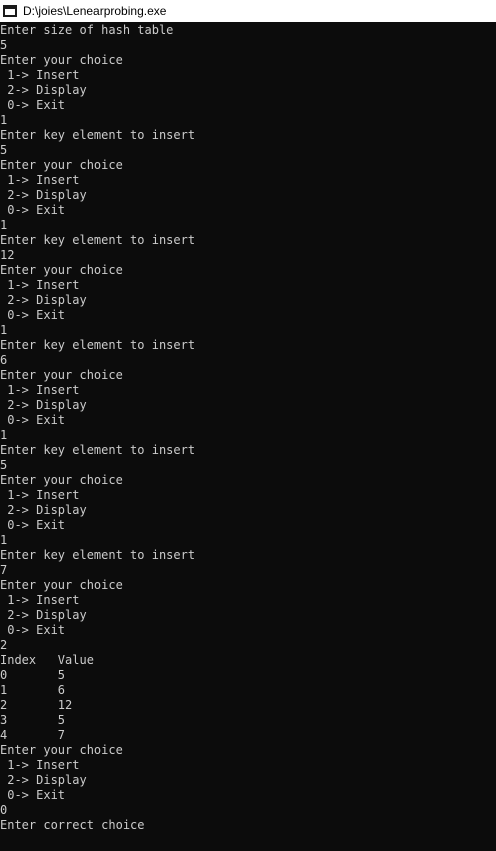 Image resolution: width=496 pixels, height=851 pixels. I want to click on console-line: 1 6, so click(33, 690).